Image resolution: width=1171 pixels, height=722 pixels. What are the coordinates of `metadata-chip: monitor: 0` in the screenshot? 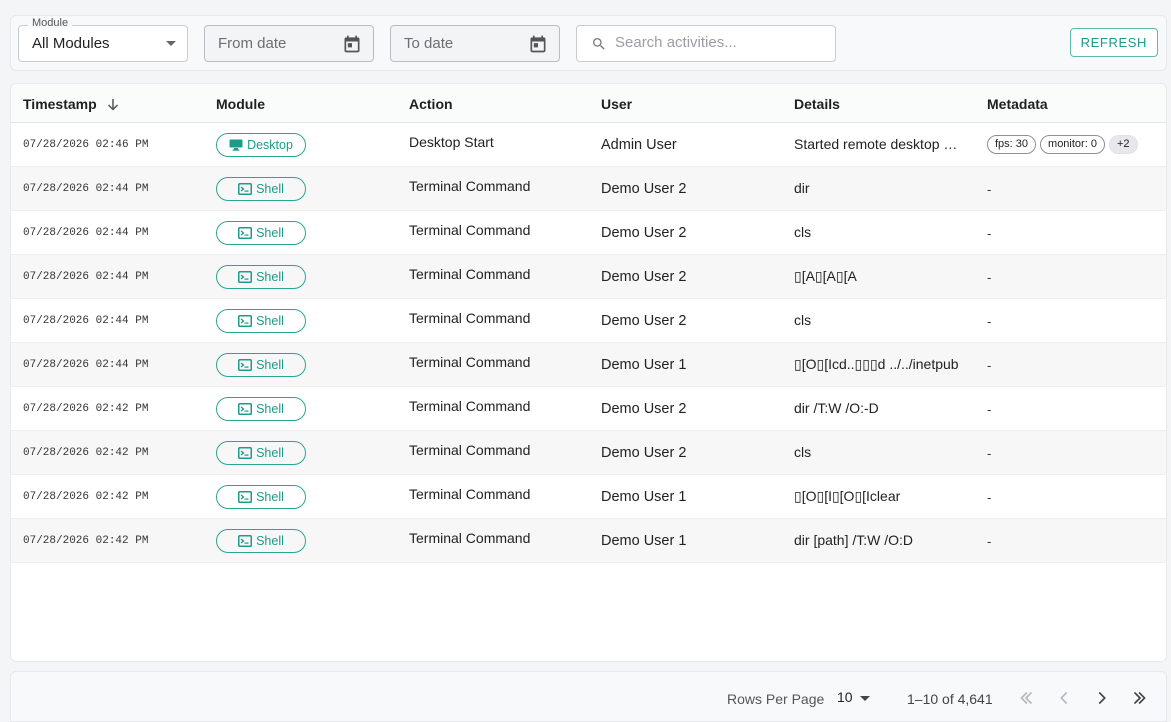 It's located at (1072, 144).